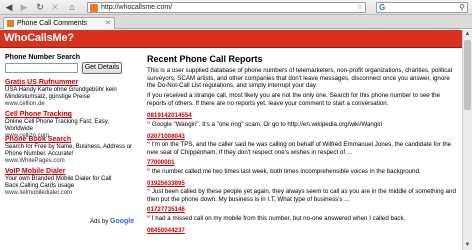  Describe the element at coordinates (39, 38) in the screenshot. I see `site-logo: WhoCallsMe?` at that location.